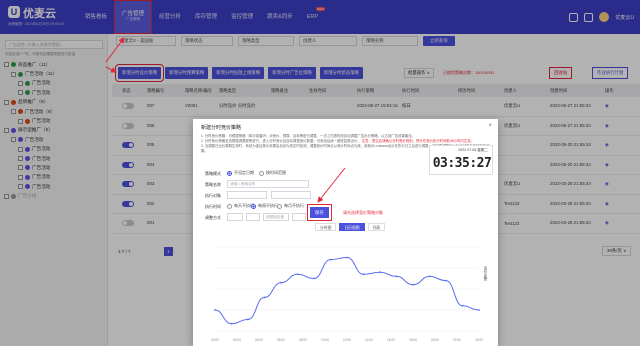  Describe the element at coordinates (235, 217) in the screenshot. I see `adjust-value-input` at that location.